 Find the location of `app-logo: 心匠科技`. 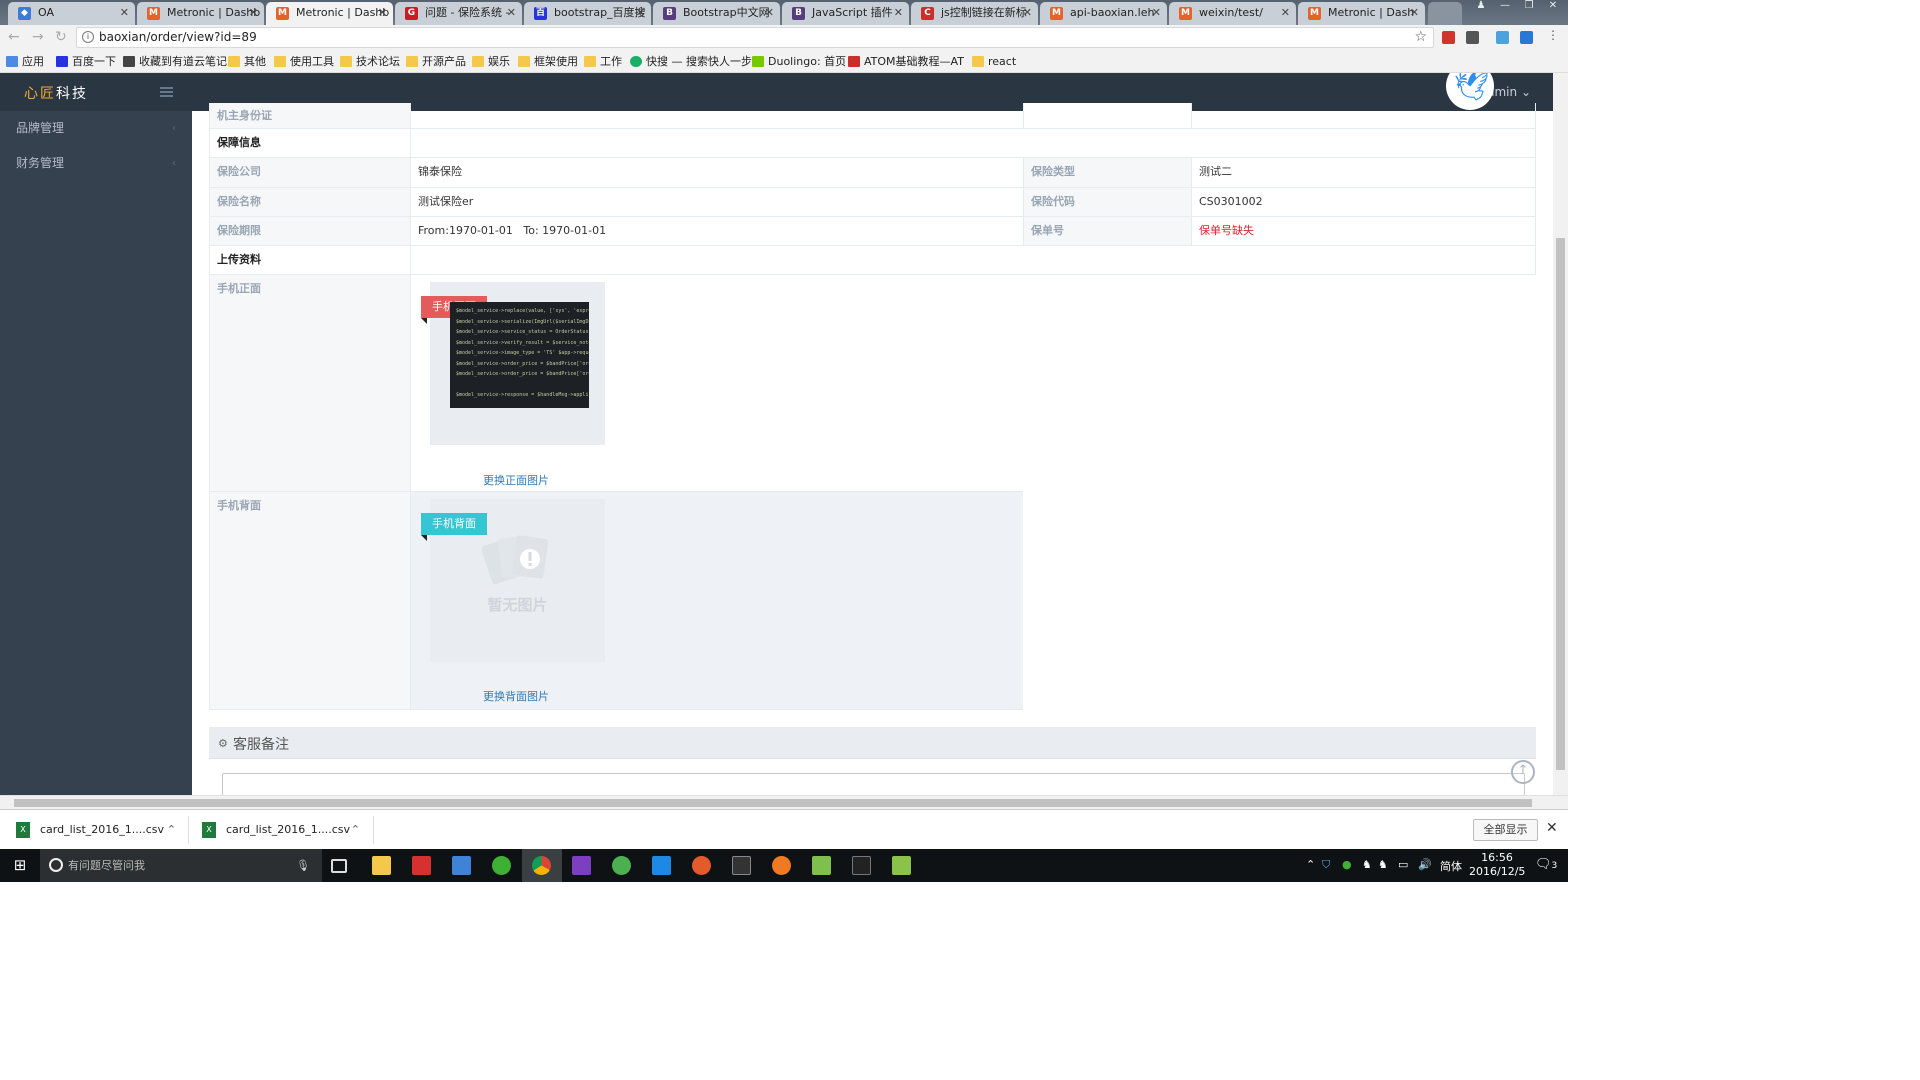

app-logo: 心匠科技 is located at coordinates (56, 93).